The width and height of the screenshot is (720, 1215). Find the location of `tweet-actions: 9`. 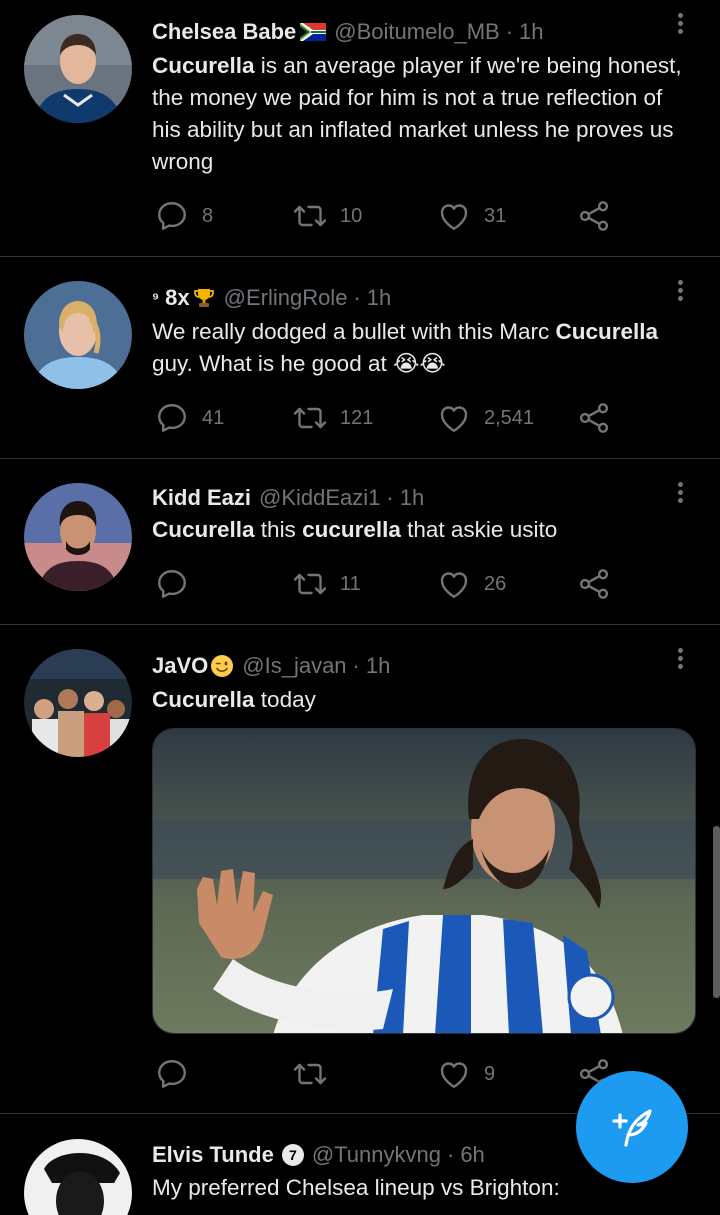

tweet-actions: 9 is located at coordinates (387, 1074).